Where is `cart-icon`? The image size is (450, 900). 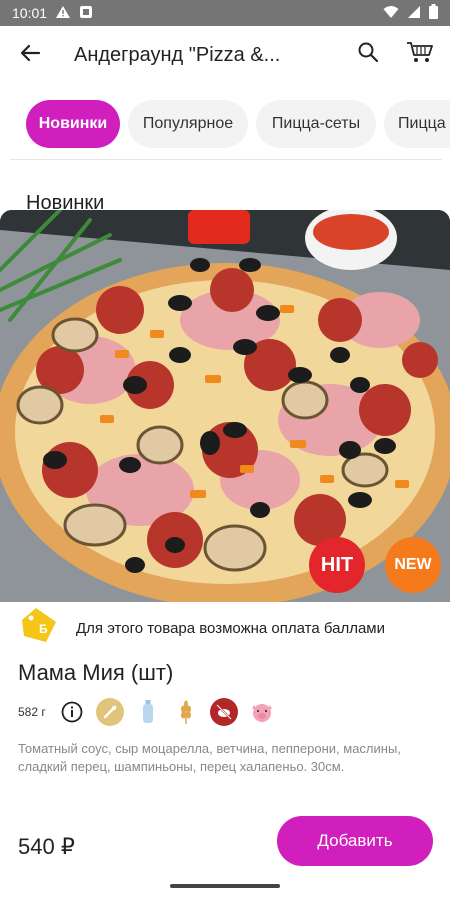 cart-icon is located at coordinates (420, 54).